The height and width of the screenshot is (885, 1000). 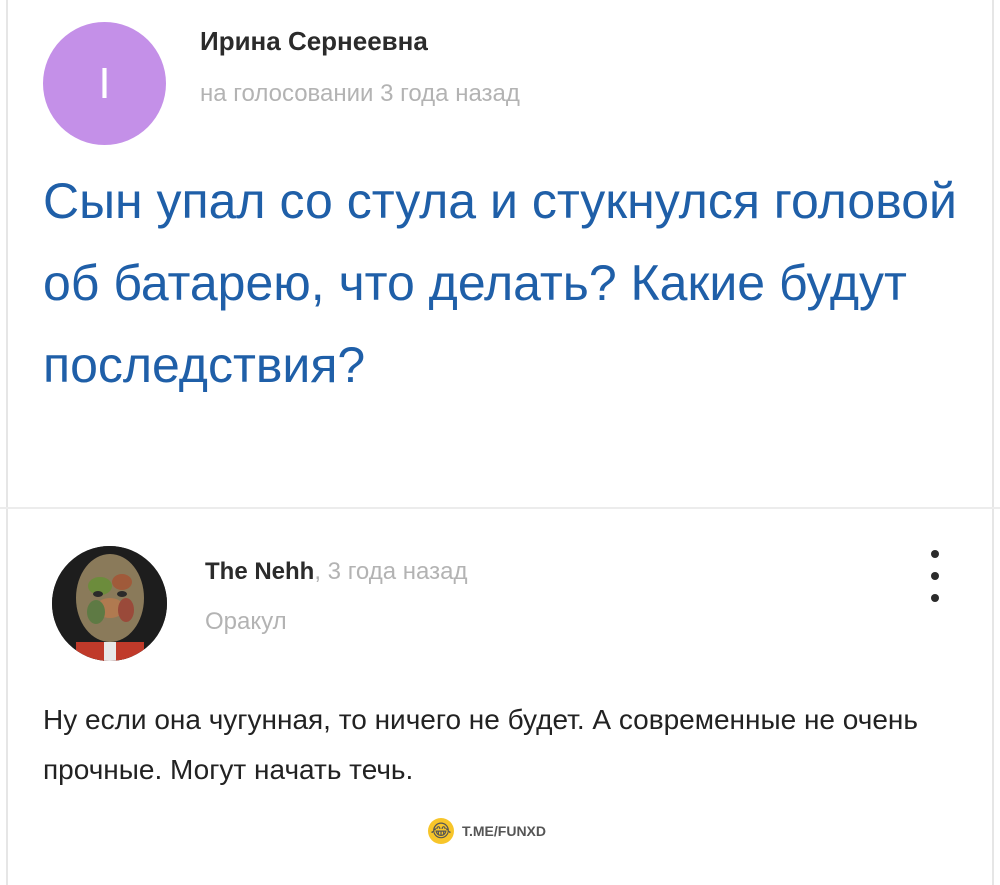 I want to click on answer-author-name: The Nehh, so click(x=259, y=571).